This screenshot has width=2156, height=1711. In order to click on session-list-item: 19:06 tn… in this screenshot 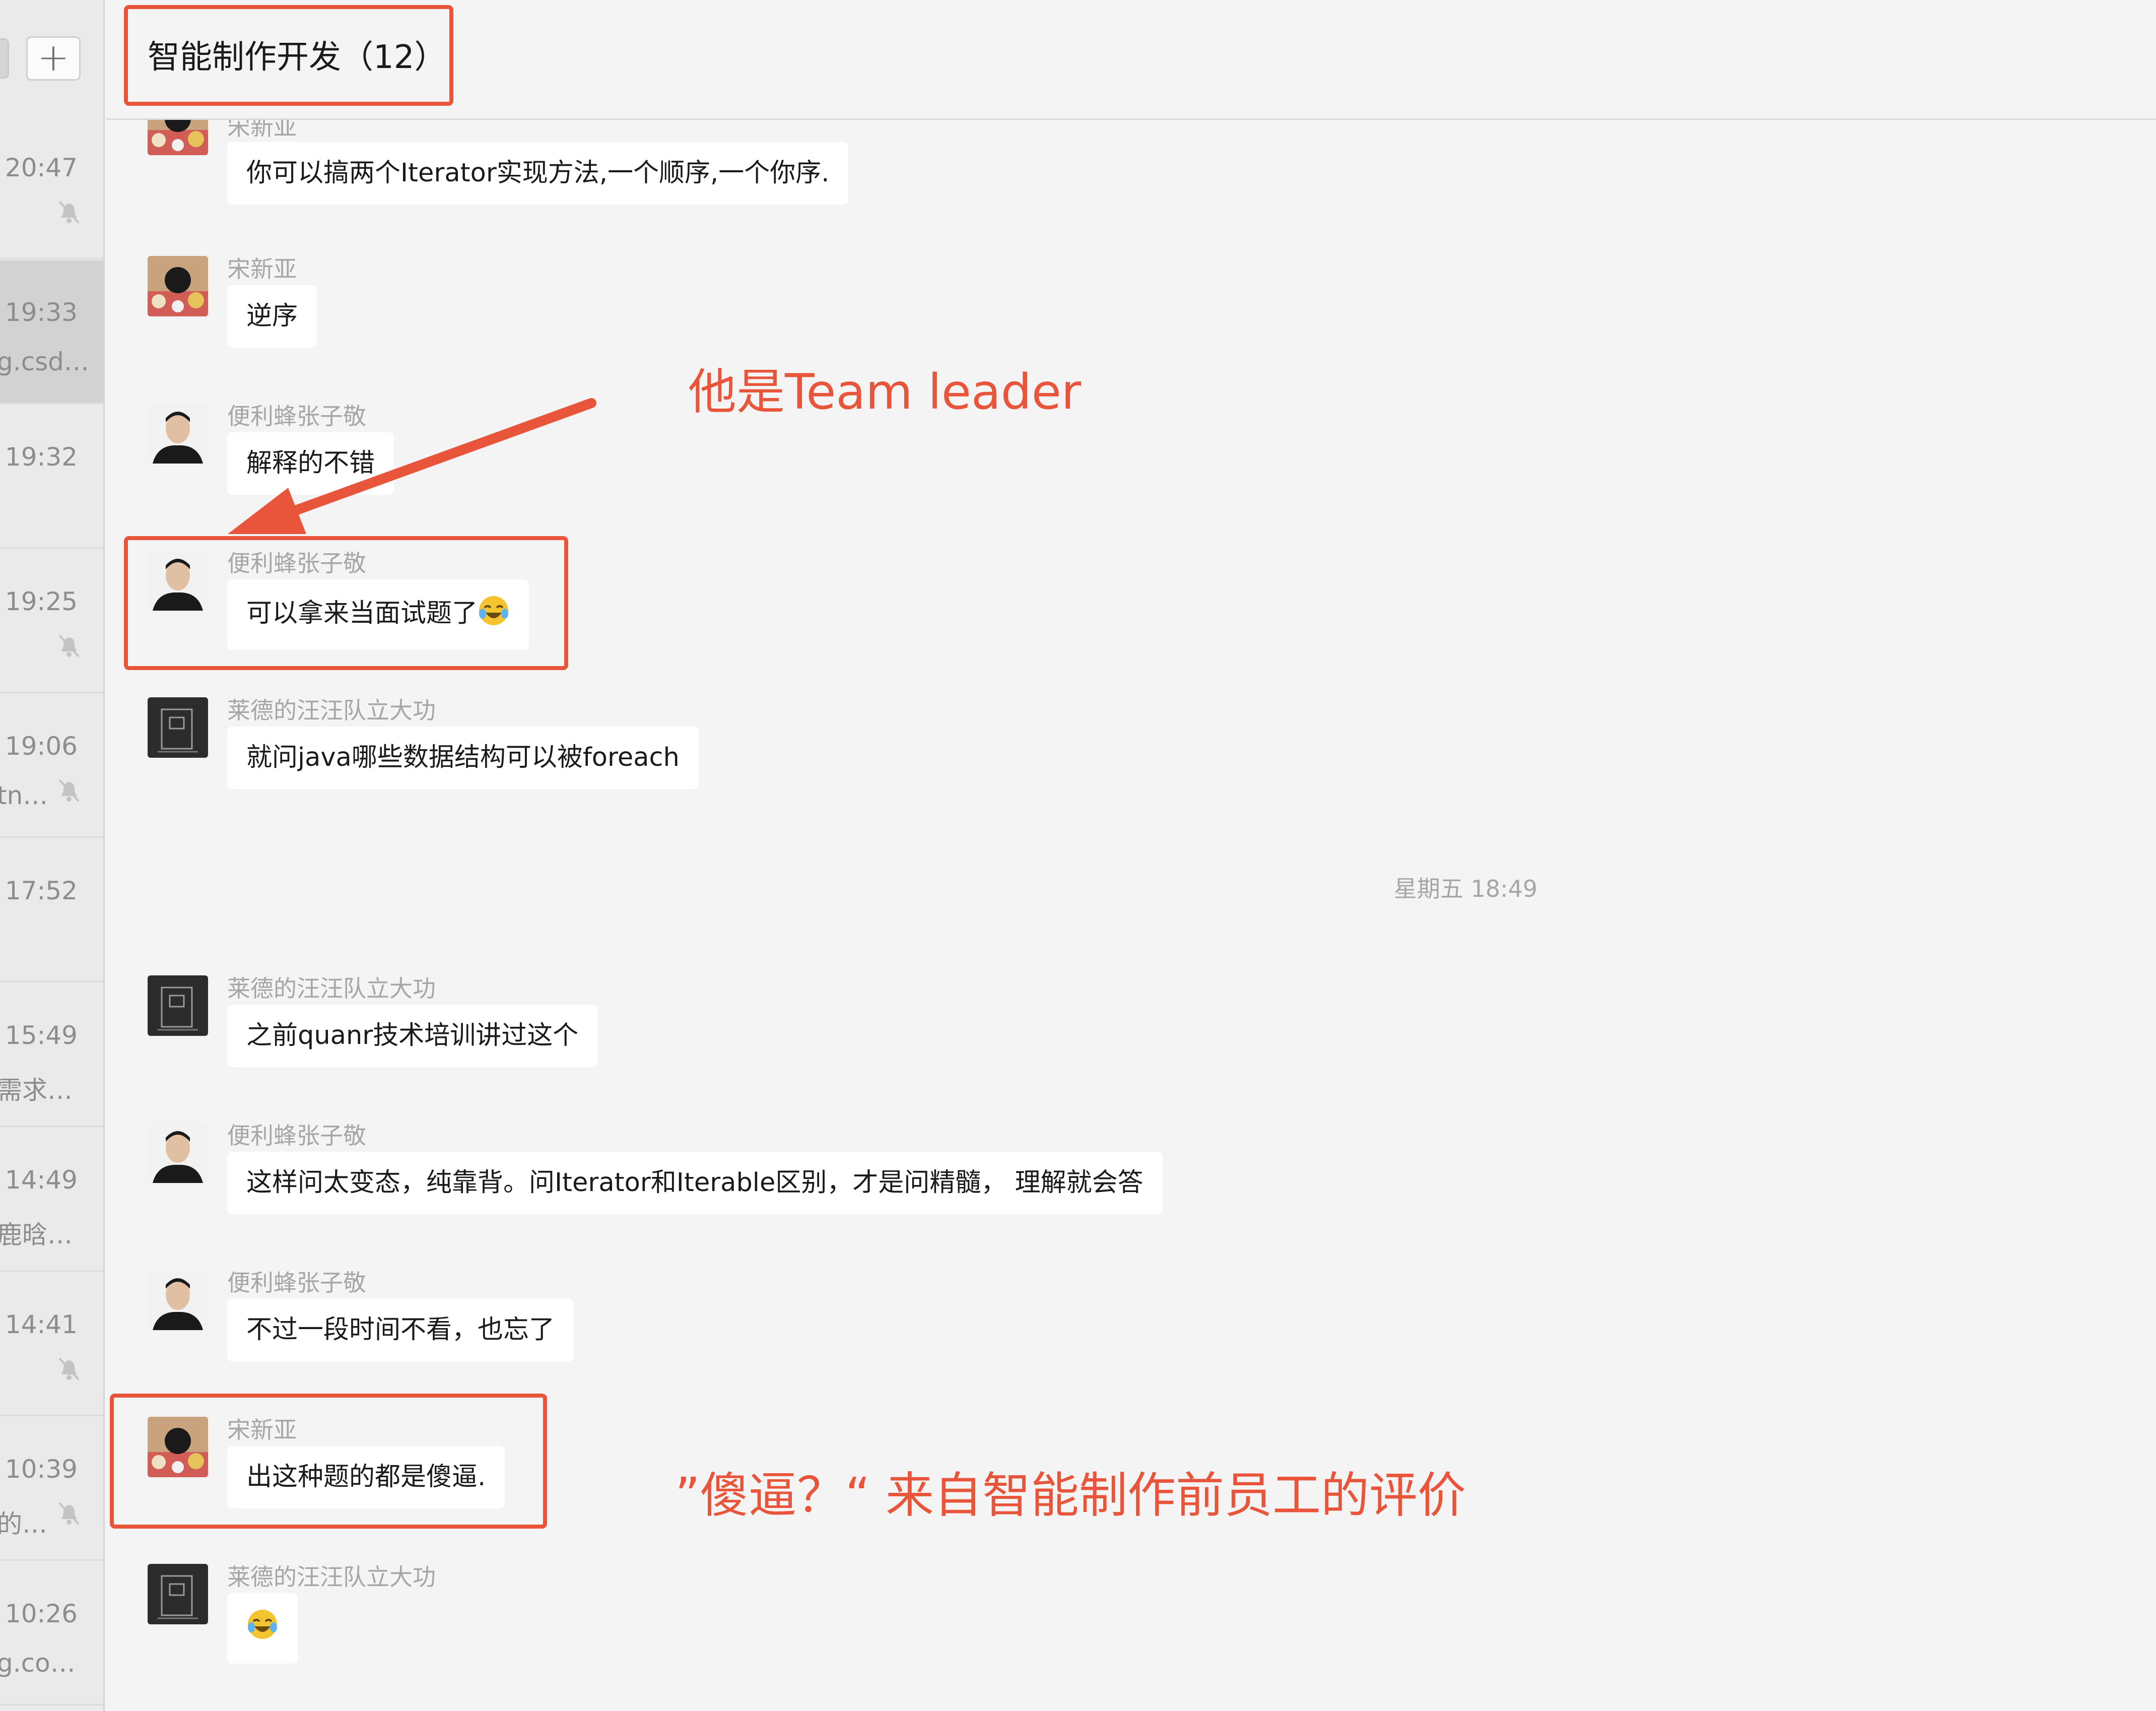, I will do `click(51, 766)`.